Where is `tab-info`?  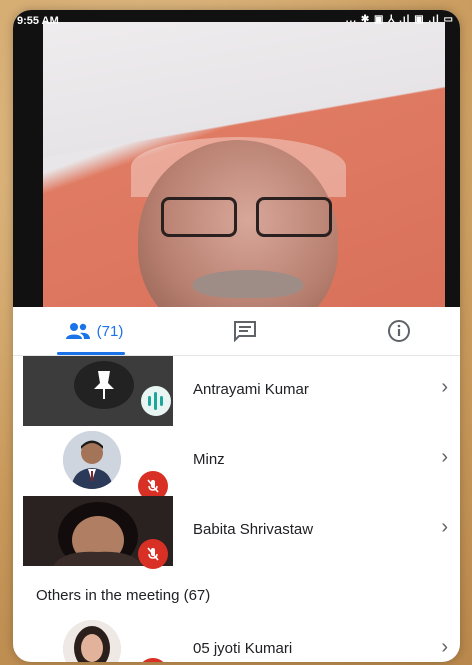 tab-info is located at coordinates (399, 331).